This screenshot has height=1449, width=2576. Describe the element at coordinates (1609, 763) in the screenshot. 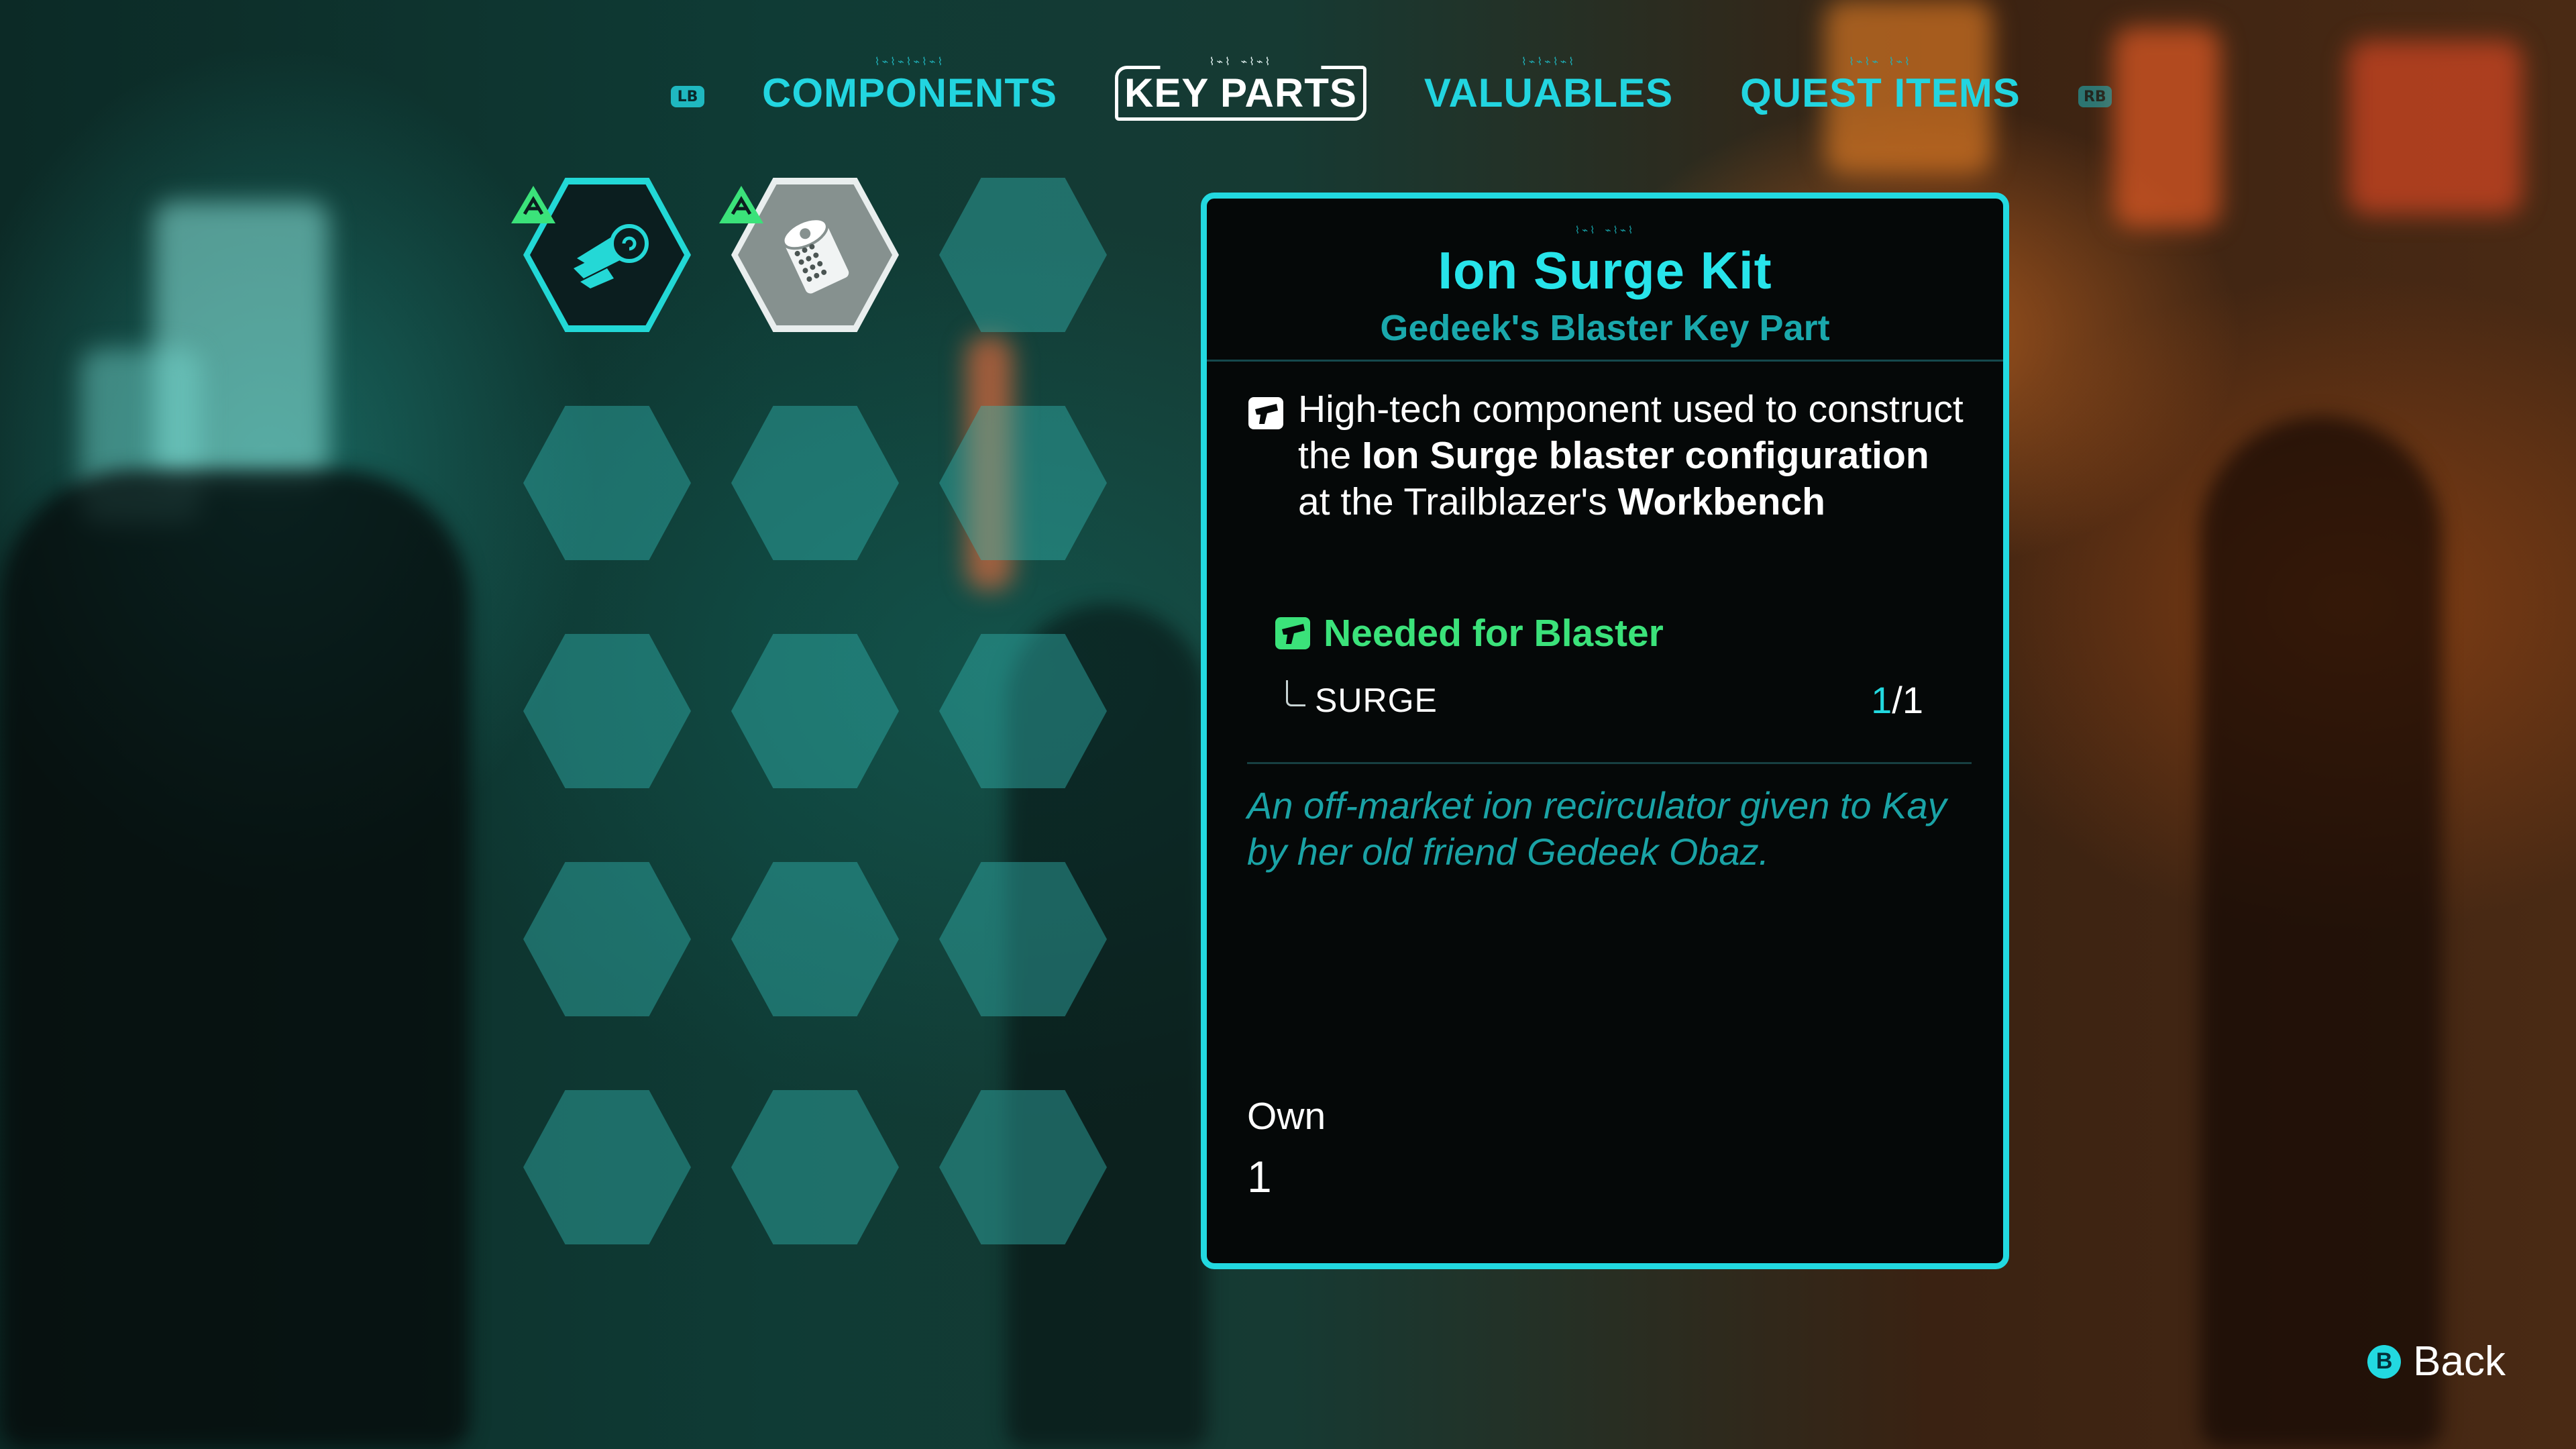

I see `divider` at that location.